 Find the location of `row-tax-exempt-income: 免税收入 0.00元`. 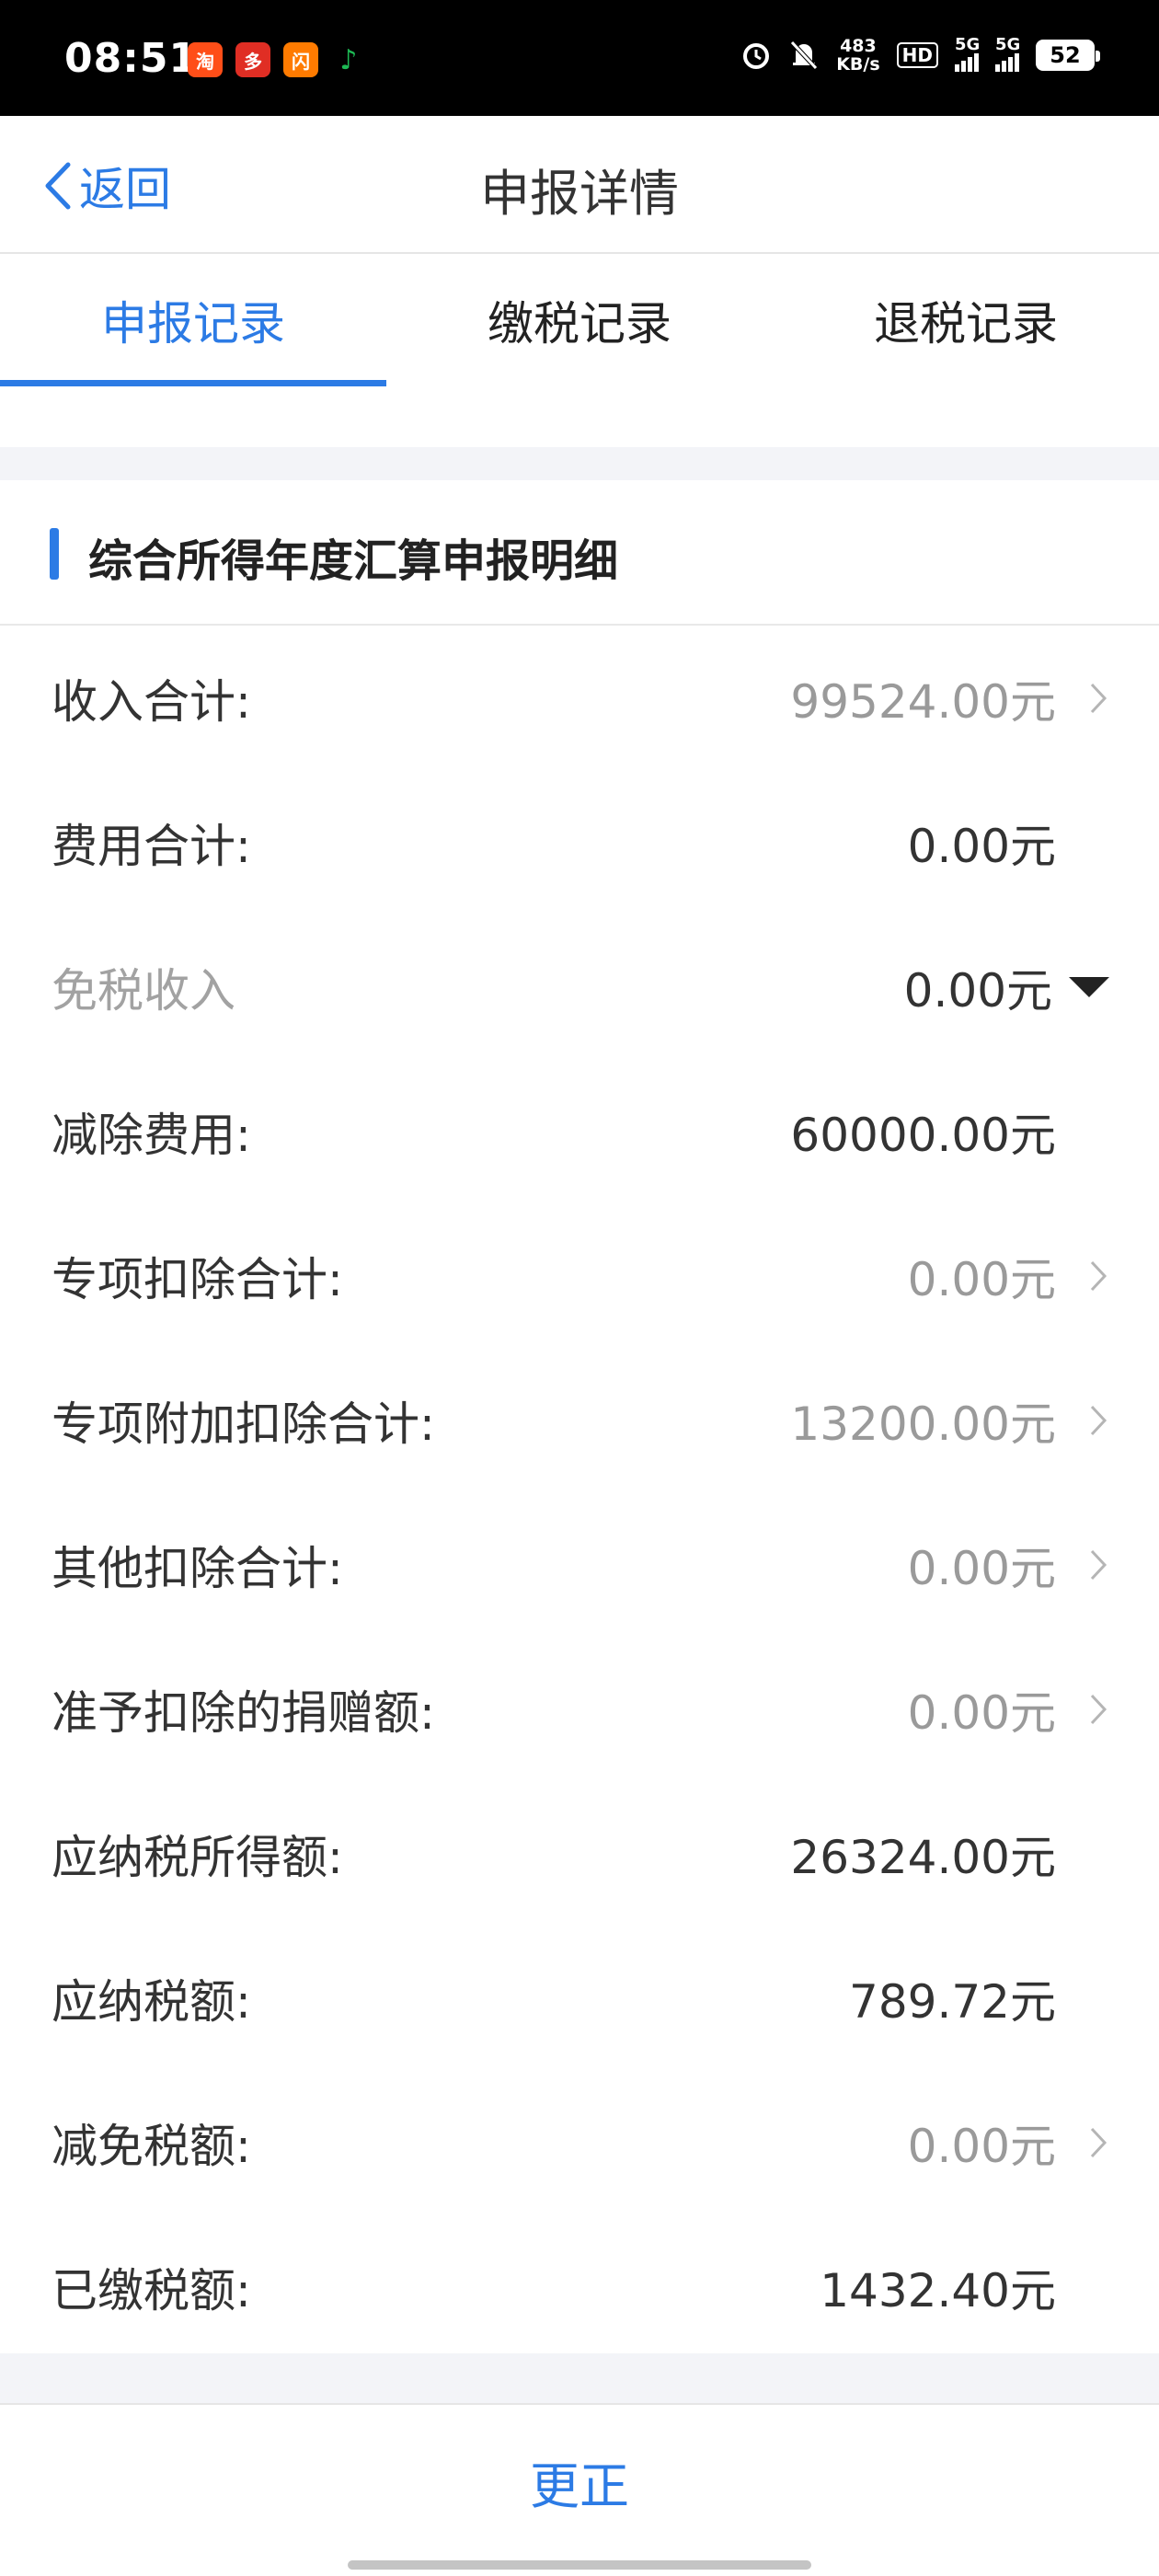

row-tax-exempt-income: 免税收入 0.00元 is located at coordinates (579, 986).